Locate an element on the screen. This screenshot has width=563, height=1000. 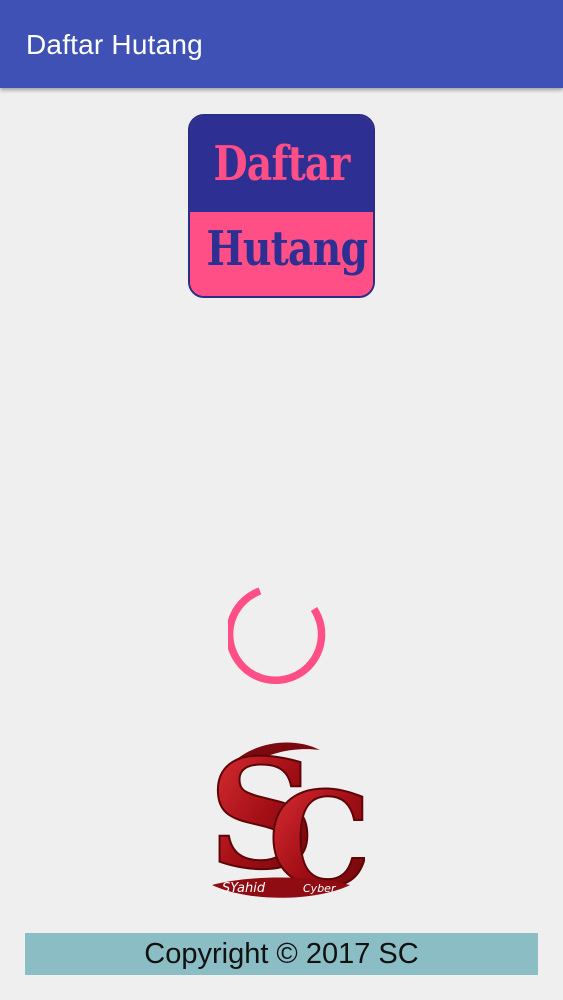
copyright-text: Copyright © 2017 SC is located at coordinates (281, 954).